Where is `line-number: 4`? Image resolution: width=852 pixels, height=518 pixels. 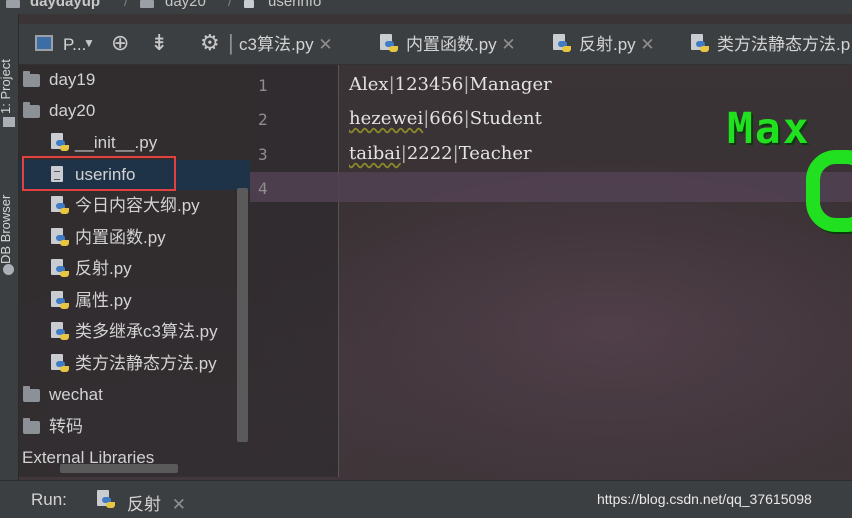
line-number: 4 is located at coordinates (263, 188).